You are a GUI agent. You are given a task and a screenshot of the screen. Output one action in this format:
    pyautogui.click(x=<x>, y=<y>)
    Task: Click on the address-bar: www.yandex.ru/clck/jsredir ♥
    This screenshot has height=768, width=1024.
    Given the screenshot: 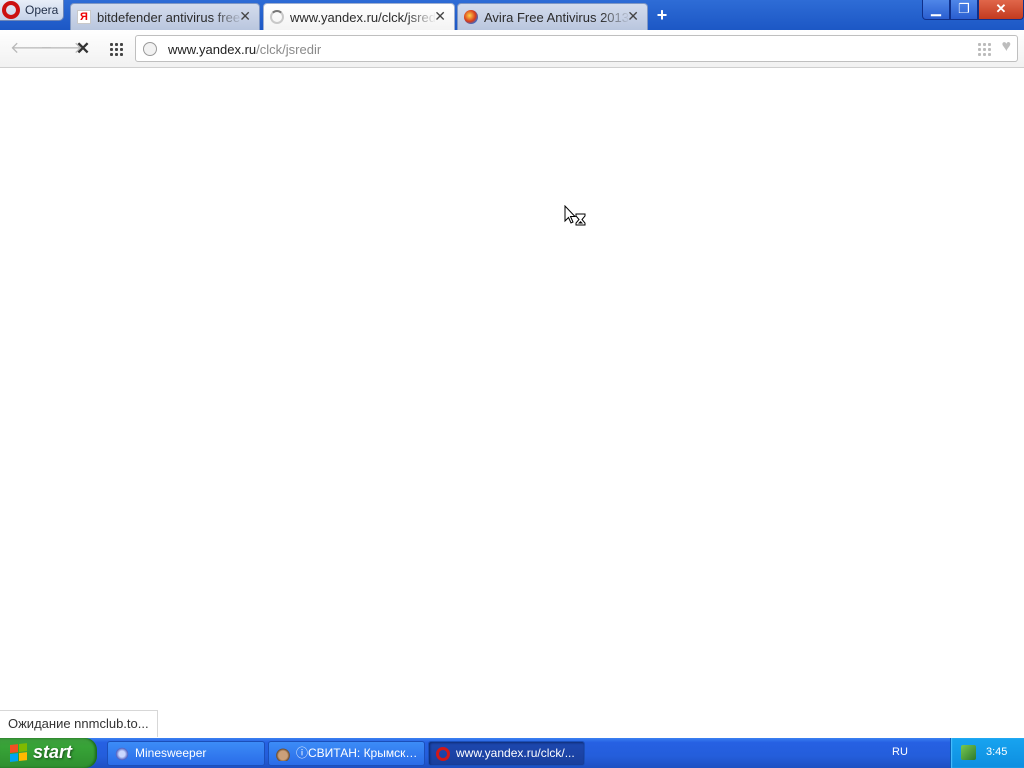 What is the action you would take?
    pyautogui.click(x=576, y=48)
    